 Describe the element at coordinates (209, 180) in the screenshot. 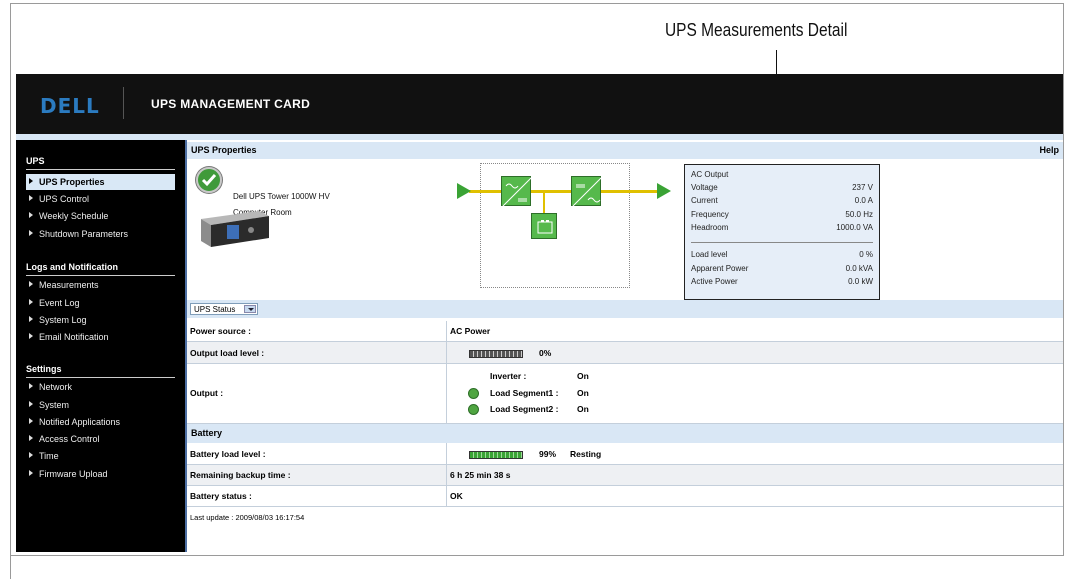

I see `check-icon` at that location.